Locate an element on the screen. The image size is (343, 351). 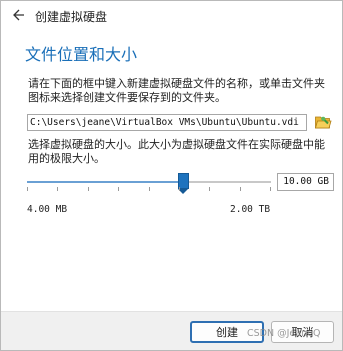
size-min-label: 4.00 MB is located at coordinates (47, 209).